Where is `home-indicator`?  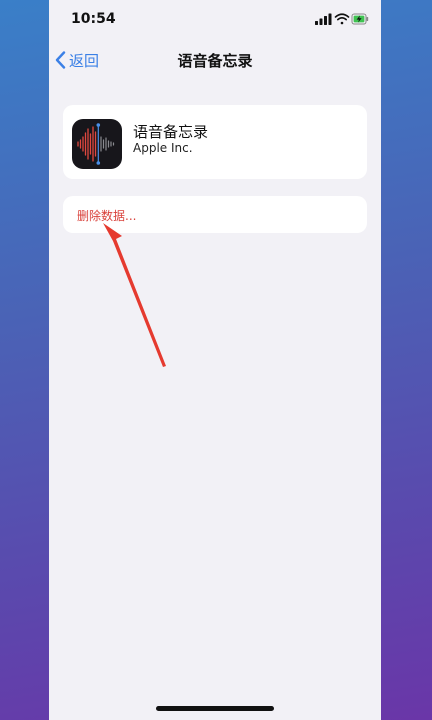 home-indicator is located at coordinates (215, 708).